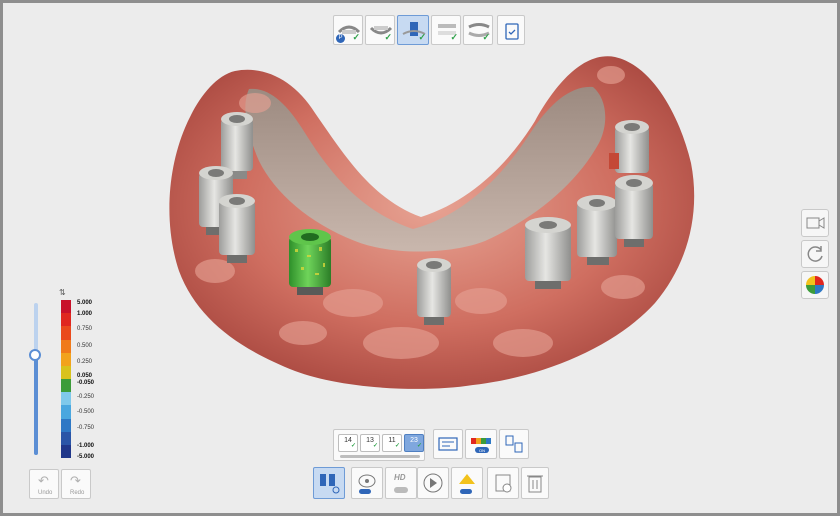  Describe the element at coordinates (434, 291) in the screenshot. I see `scan-body-center` at that location.